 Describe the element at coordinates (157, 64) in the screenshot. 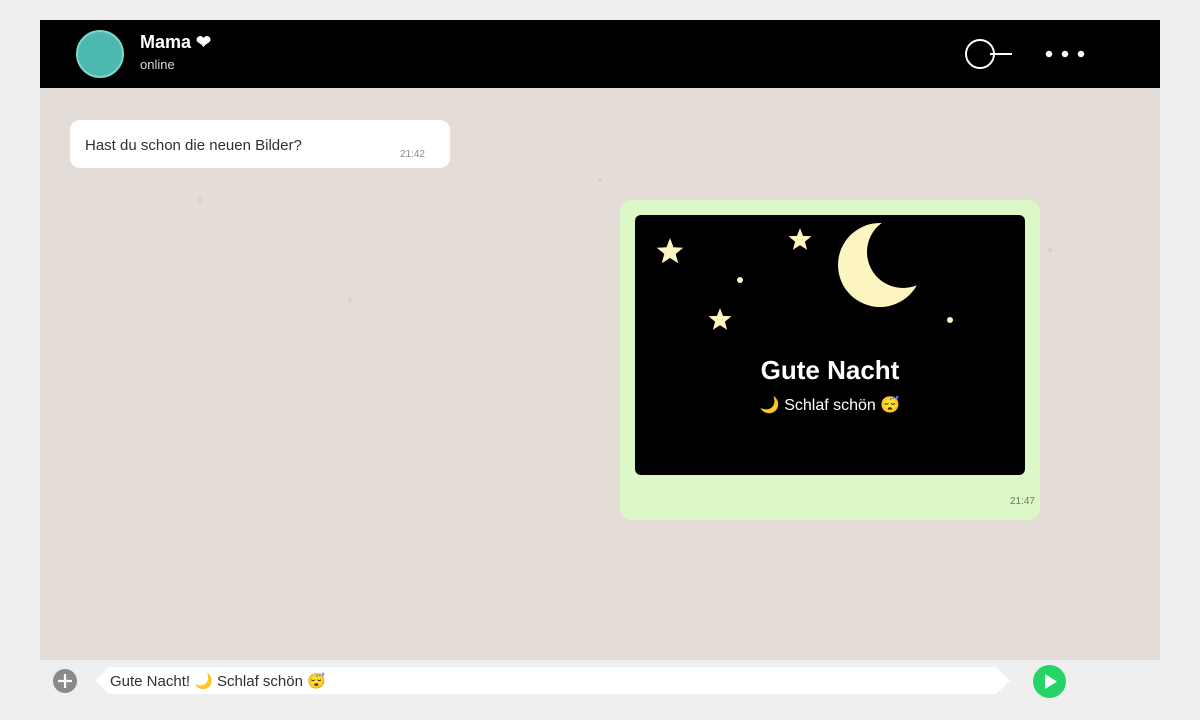

I see `contact-status: online` at that location.